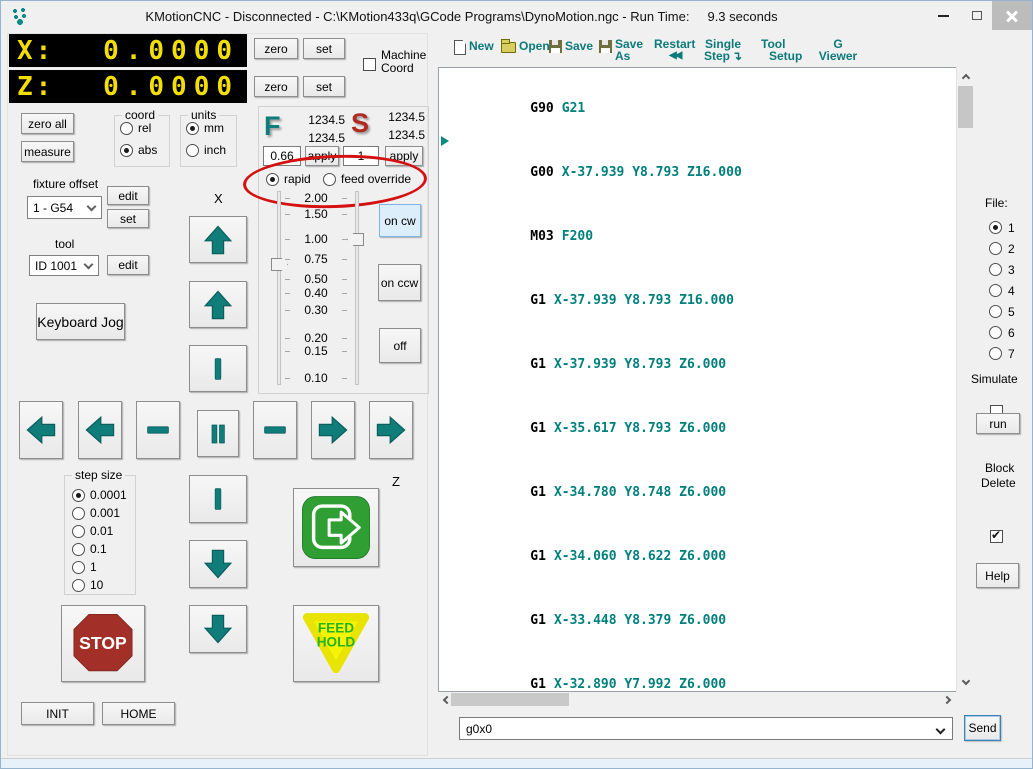  I want to click on file-radio-option: 1, so click(1002, 227).